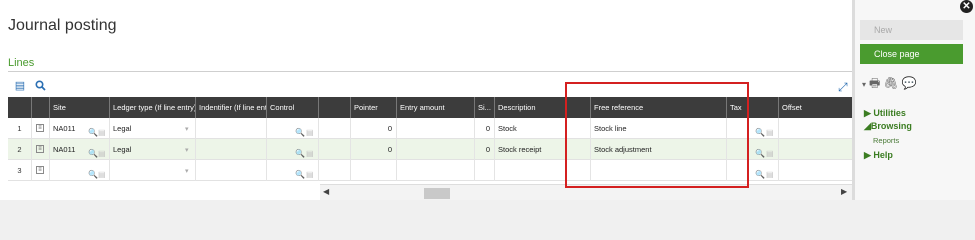  Describe the element at coordinates (911, 54) in the screenshot. I see `close-page-button: Close page` at that location.